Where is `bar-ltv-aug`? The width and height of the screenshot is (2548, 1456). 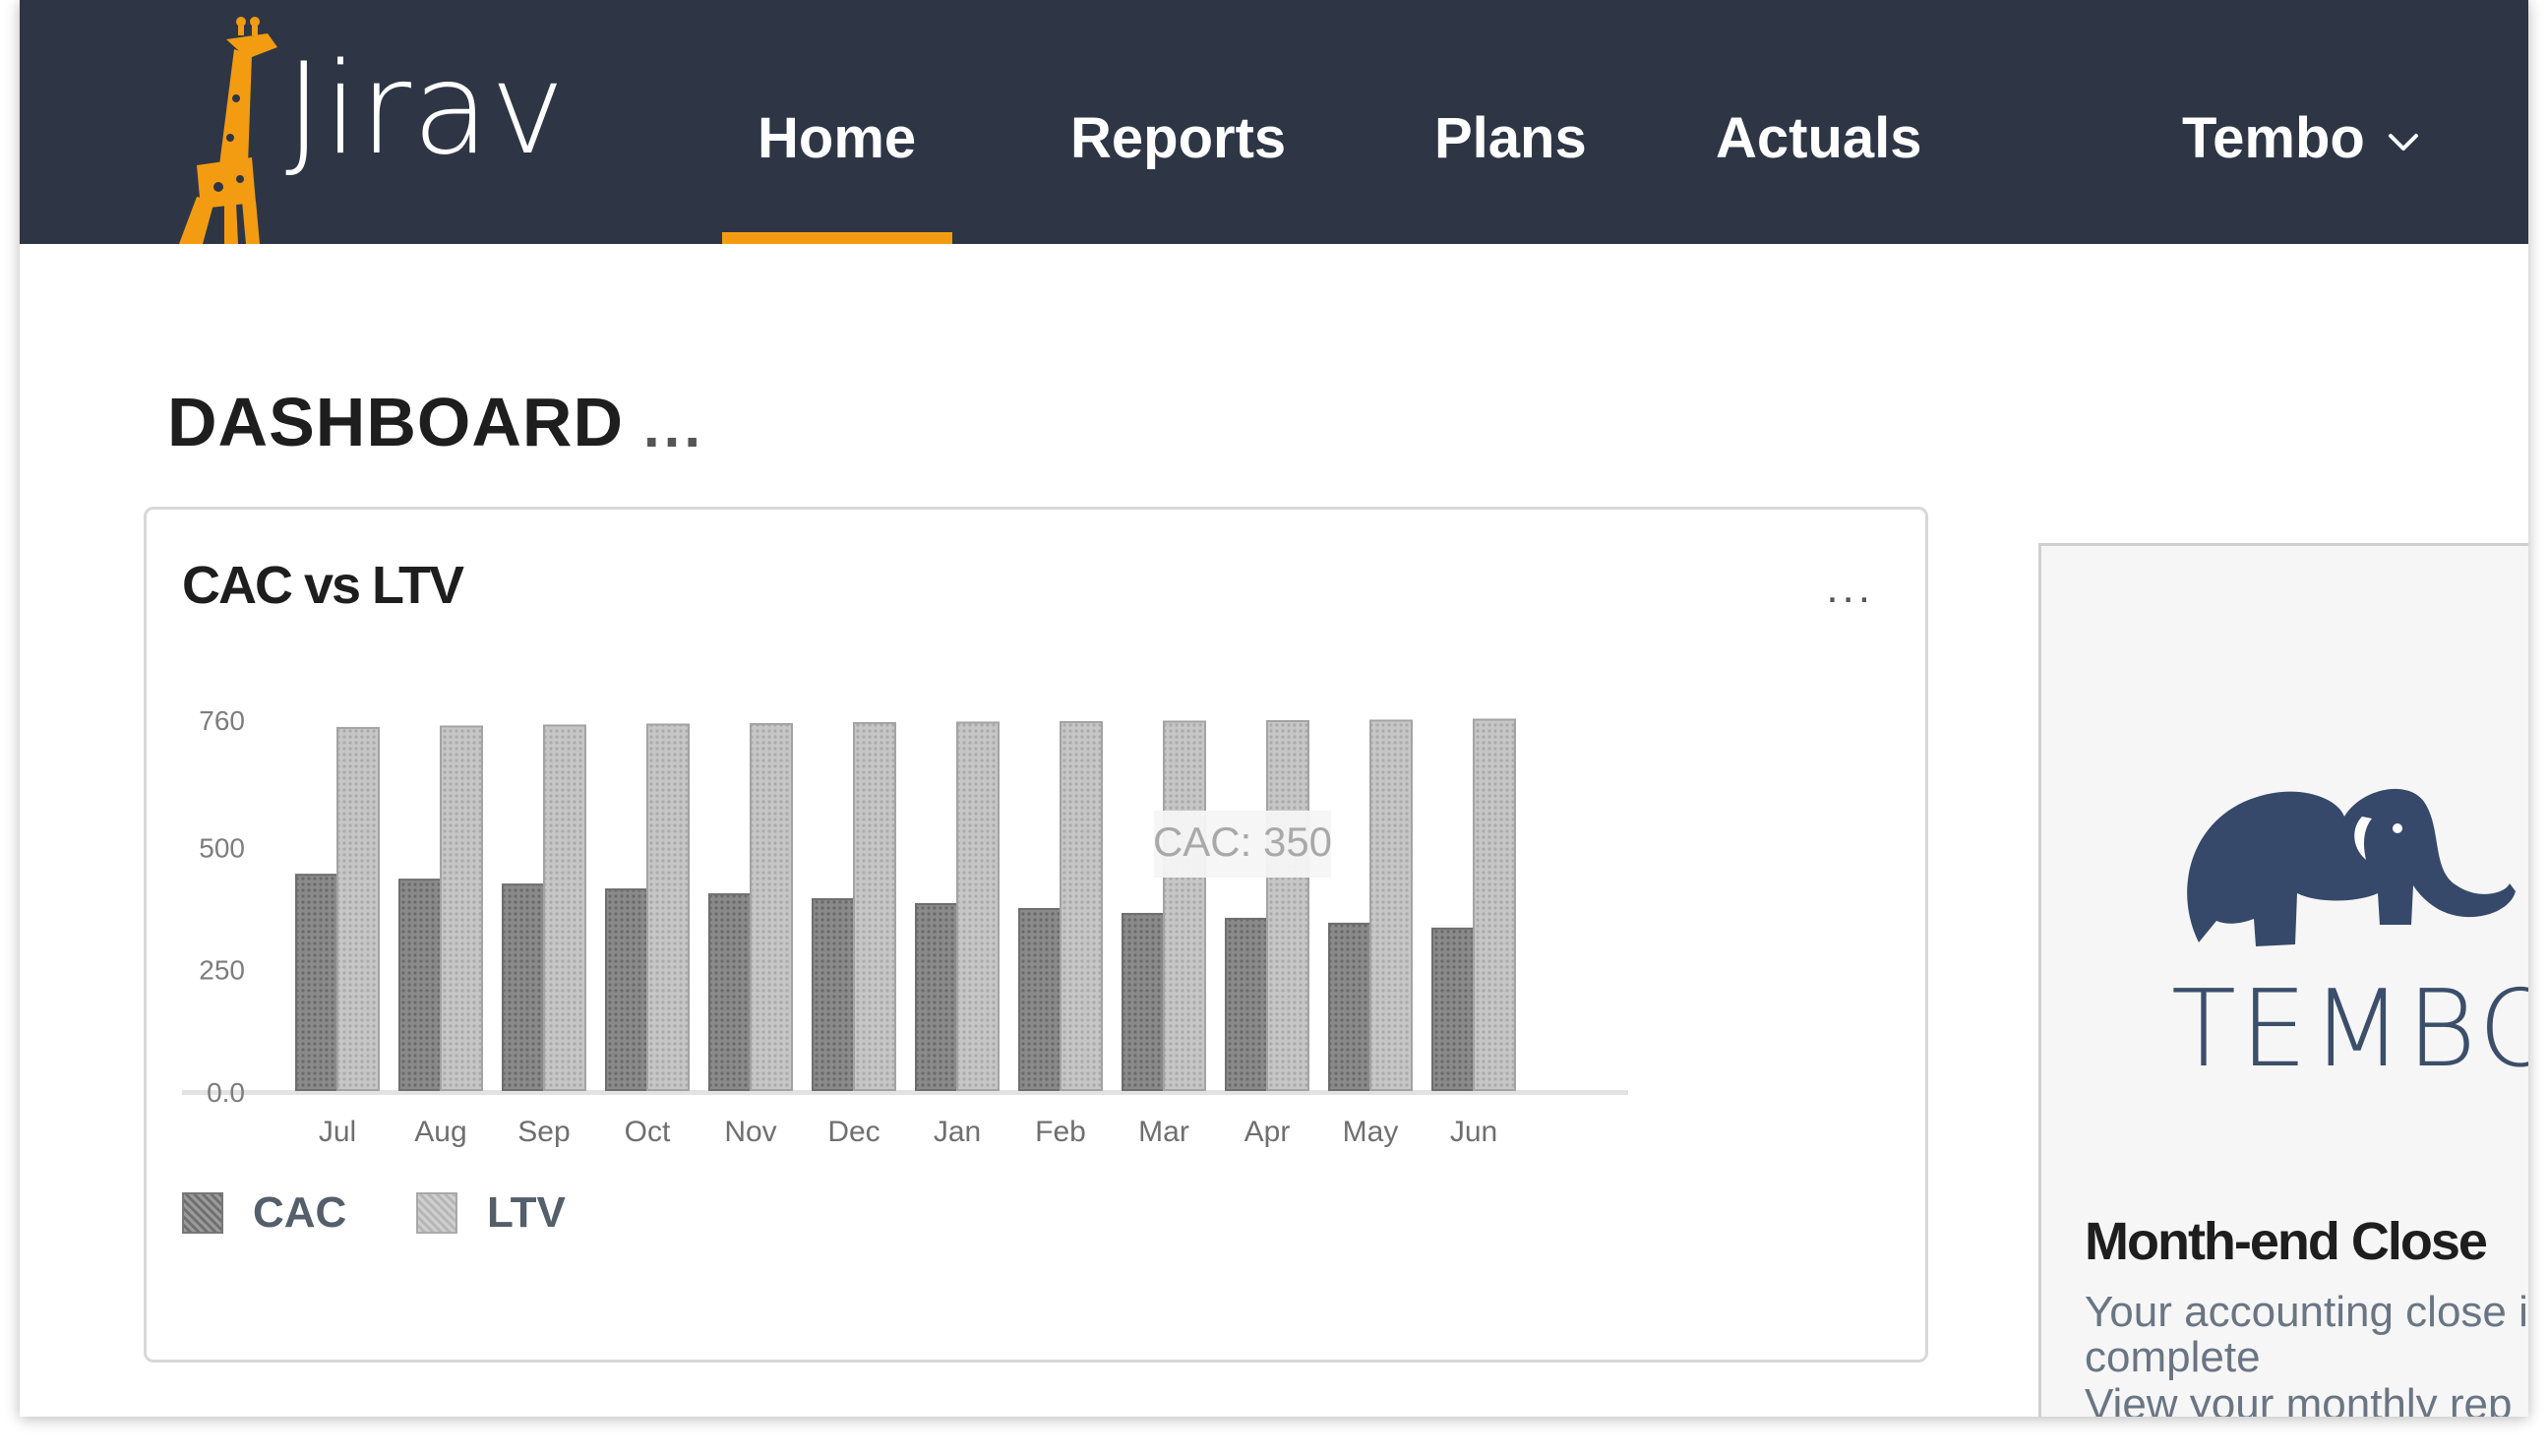
bar-ltv-aug is located at coordinates (461, 908).